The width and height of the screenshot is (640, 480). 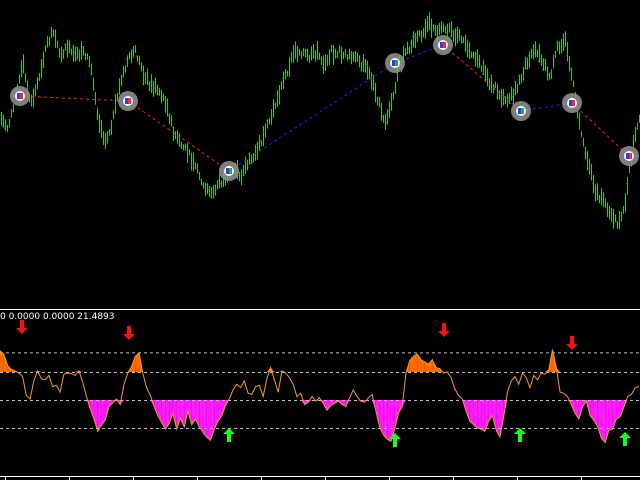 What do you see at coordinates (57, 317) in the screenshot?
I see `indicator-readout: 0 0.0000 0.0000 21.4893` at bounding box center [57, 317].